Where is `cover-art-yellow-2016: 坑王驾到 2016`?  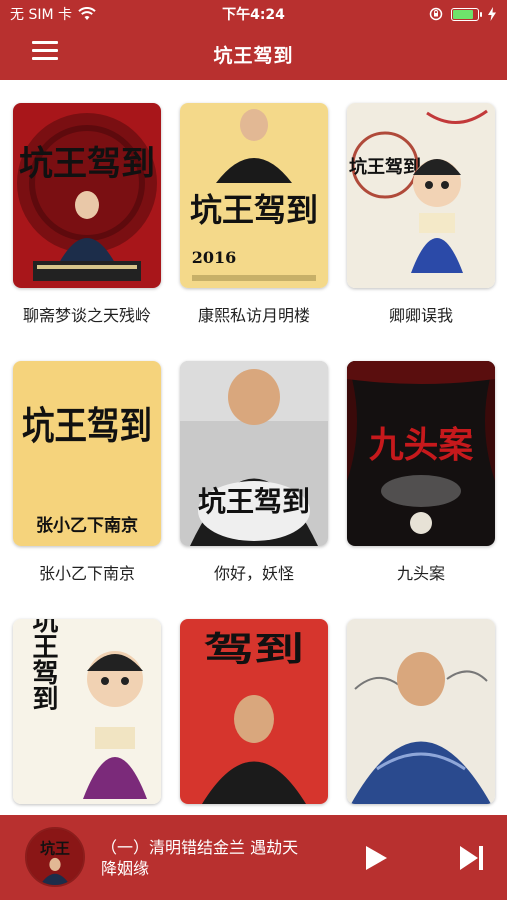
cover-art-yellow-2016: 坑王驾到 2016 is located at coordinates (254, 195).